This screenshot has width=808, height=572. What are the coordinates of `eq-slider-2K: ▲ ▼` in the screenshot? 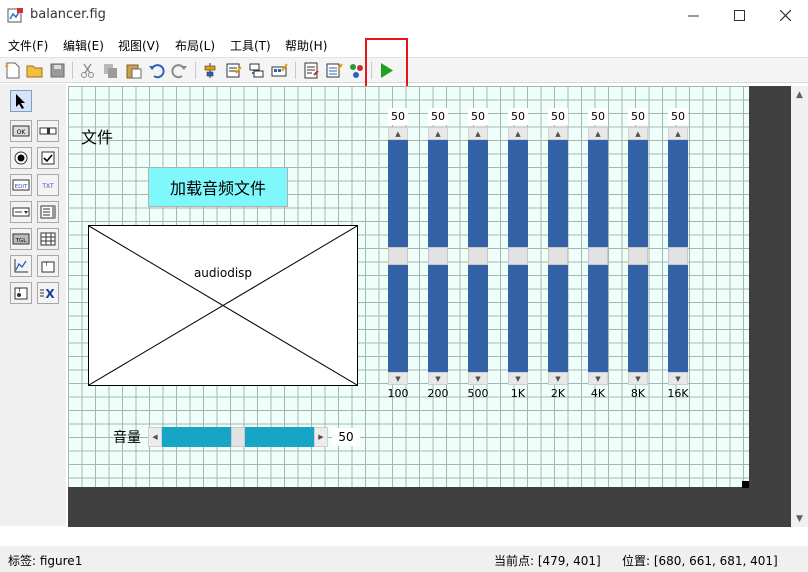 It's located at (558, 256).